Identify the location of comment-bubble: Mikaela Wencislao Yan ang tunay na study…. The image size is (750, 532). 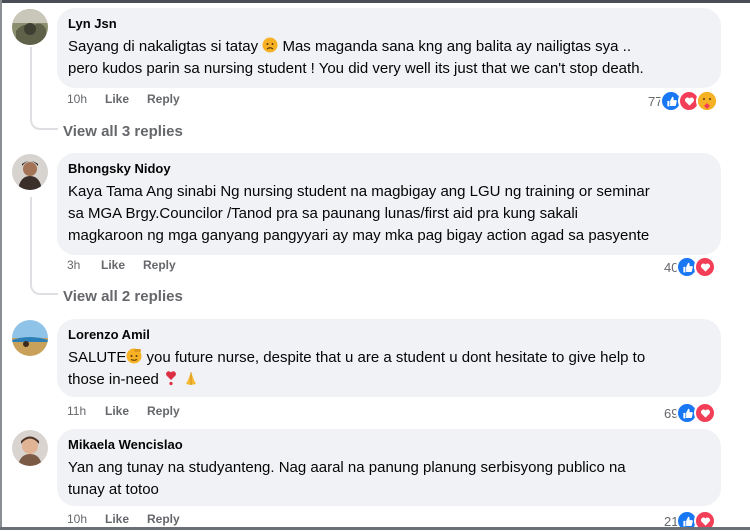
(389, 467).